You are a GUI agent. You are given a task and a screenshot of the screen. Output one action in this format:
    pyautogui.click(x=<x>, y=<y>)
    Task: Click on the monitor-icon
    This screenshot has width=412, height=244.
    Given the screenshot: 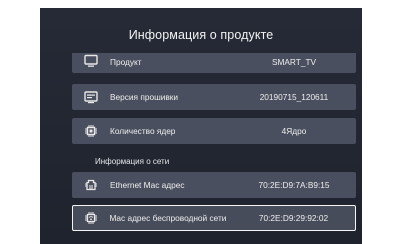 What is the action you would take?
    pyautogui.click(x=91, y=61)
    